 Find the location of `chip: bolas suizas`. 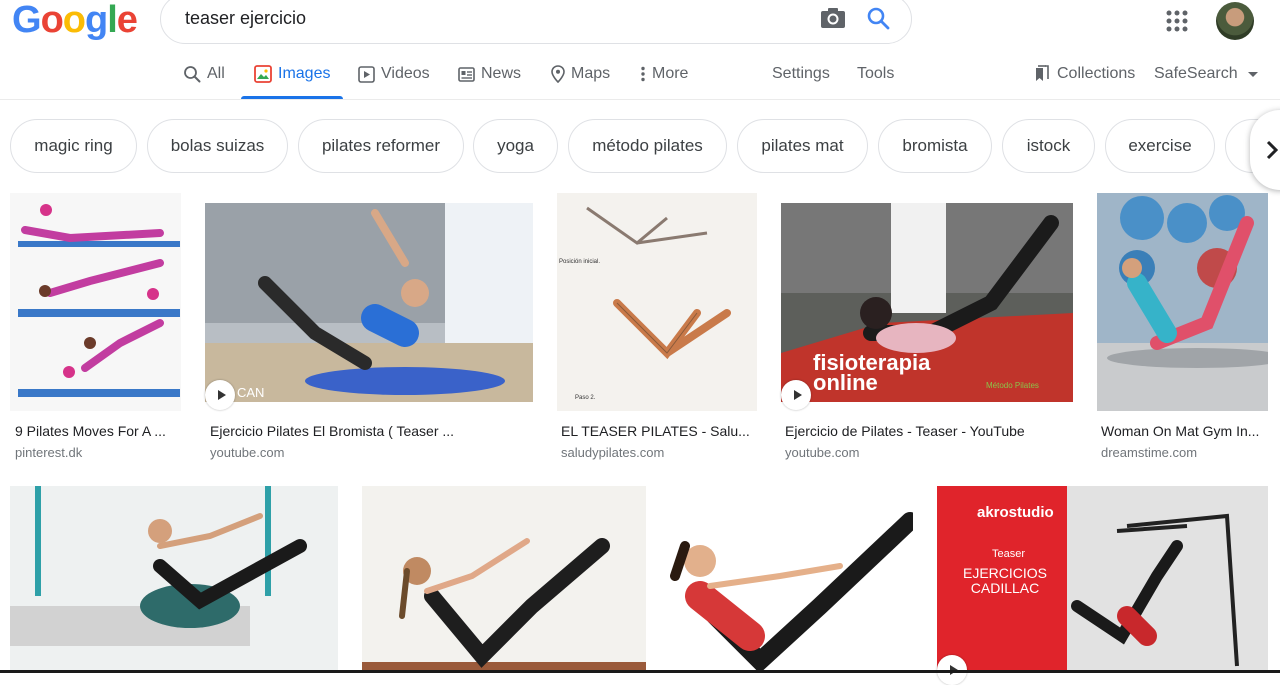

chip: bolas suizas is located at coordinates (217, 146).